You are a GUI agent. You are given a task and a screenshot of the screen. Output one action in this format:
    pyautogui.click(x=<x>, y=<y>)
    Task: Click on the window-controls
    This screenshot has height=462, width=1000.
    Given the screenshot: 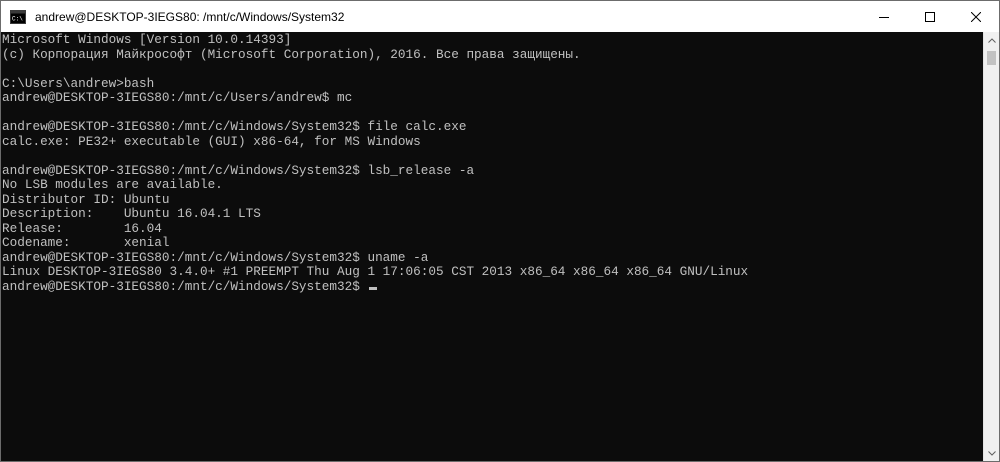 What is the action you would take?
    pyautogui.click(x=930, y=16)
    